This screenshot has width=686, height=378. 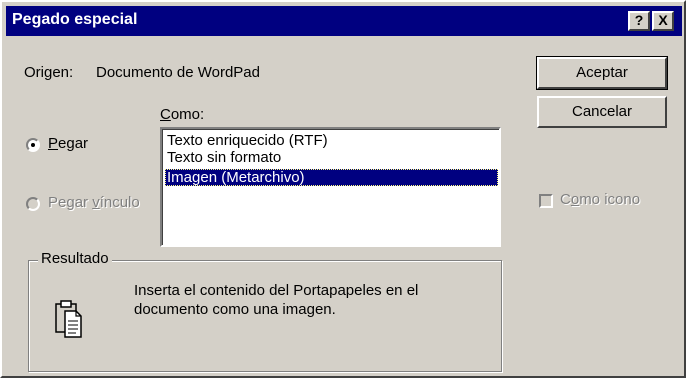 I want to click on radio-dot-icon, so click(x=33, y=145).